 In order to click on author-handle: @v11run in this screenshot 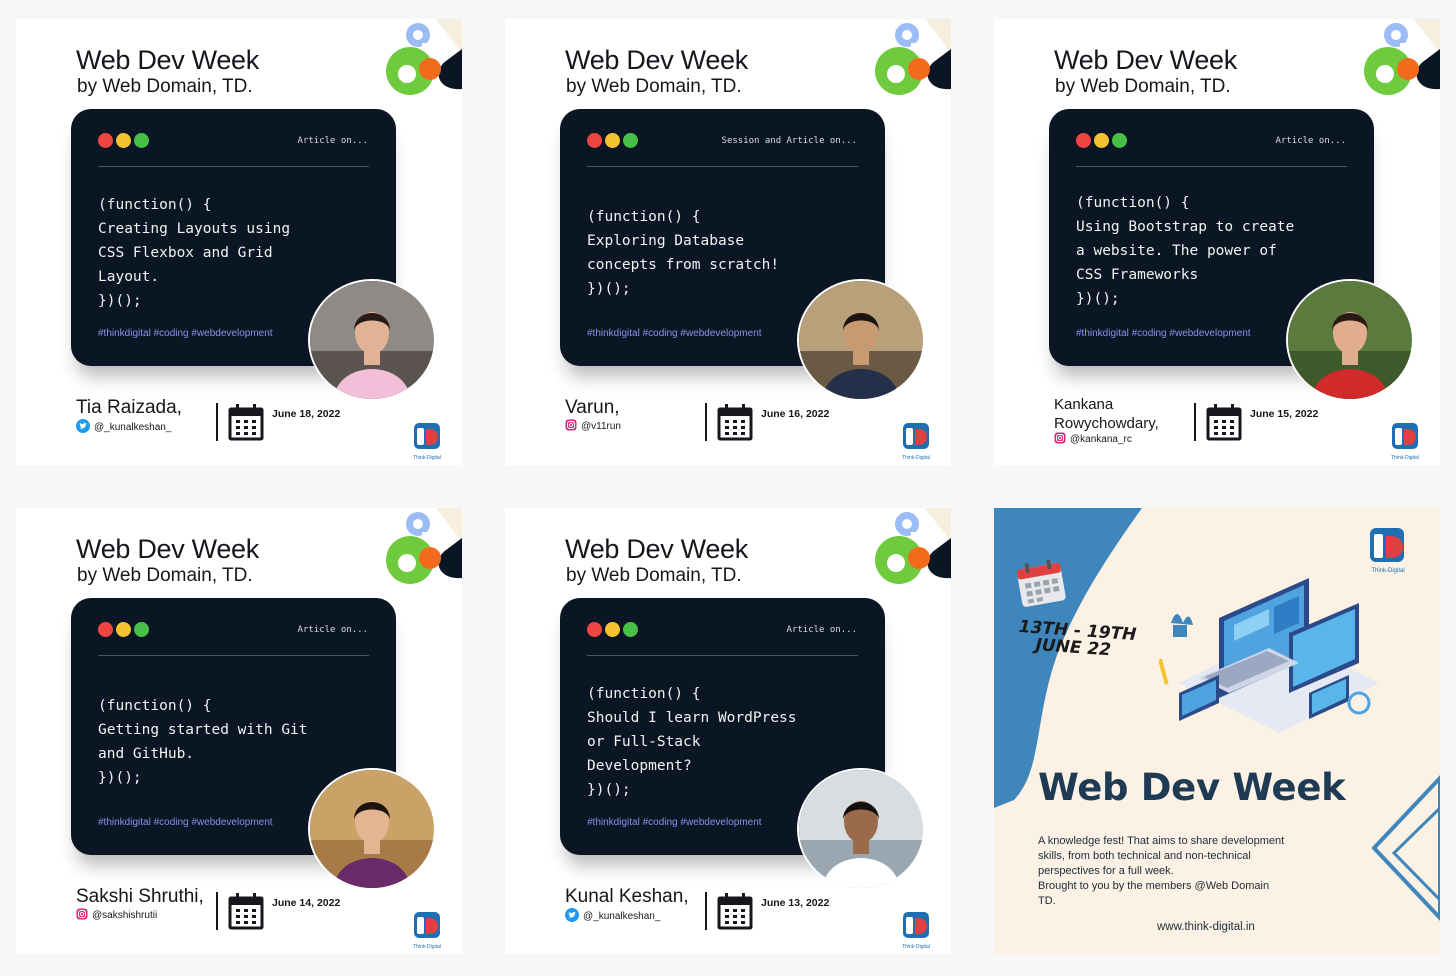, I will do `click(593, 426)`.